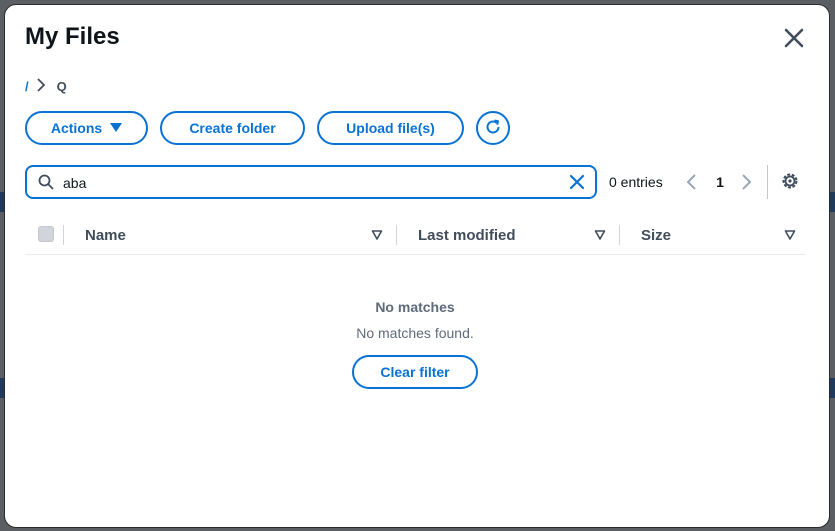  Describe the element at coordinates (76, 128) in the screenshot. I see `actions-label: Actions` at that location.